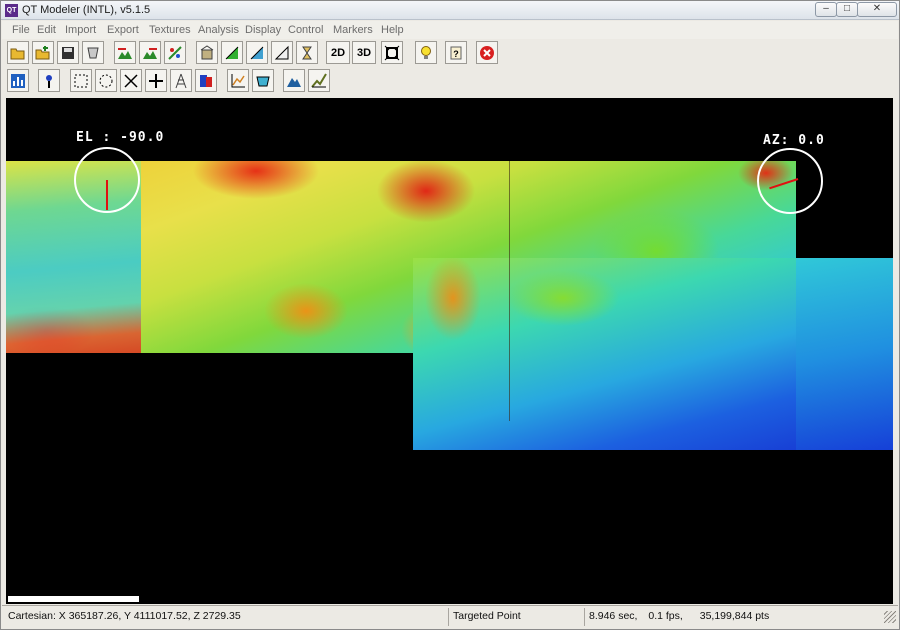  I want to click on load-terrain-button, so click(125, 52).